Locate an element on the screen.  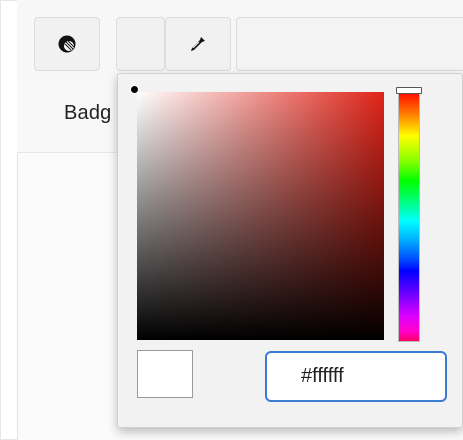
badge-label: Badg is located at coordinates (88, 113).